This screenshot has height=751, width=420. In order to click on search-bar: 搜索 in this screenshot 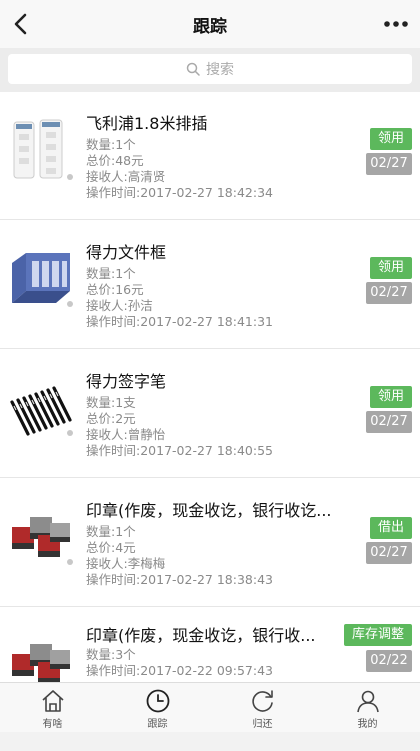, I will do `click(210, 70)`.